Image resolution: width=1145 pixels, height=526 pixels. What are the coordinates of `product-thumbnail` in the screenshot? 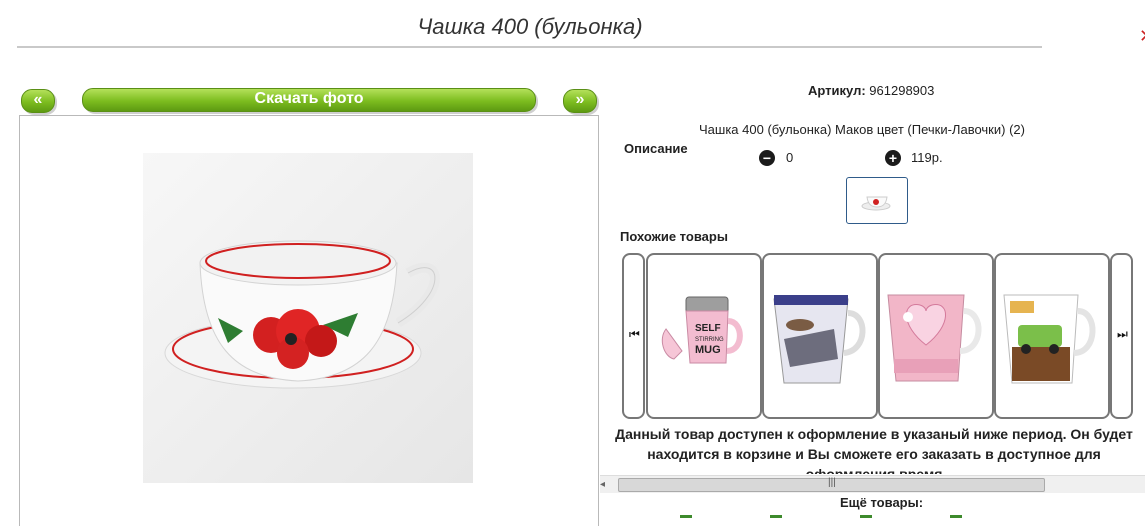 It's located at (877, 200).